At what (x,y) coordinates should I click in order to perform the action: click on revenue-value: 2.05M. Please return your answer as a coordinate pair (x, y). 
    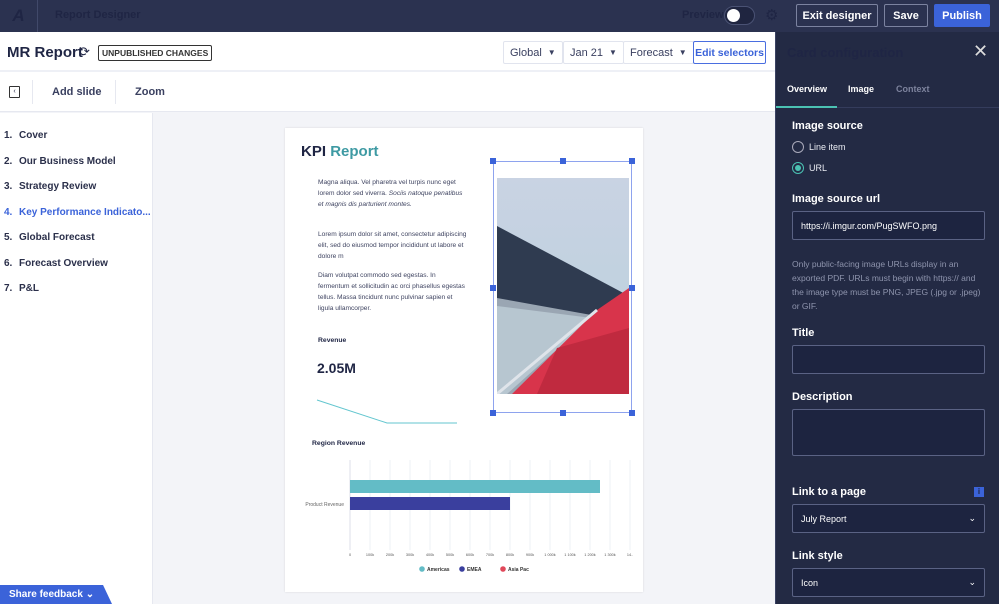
    Looking at the image, I should click on (336, 368).